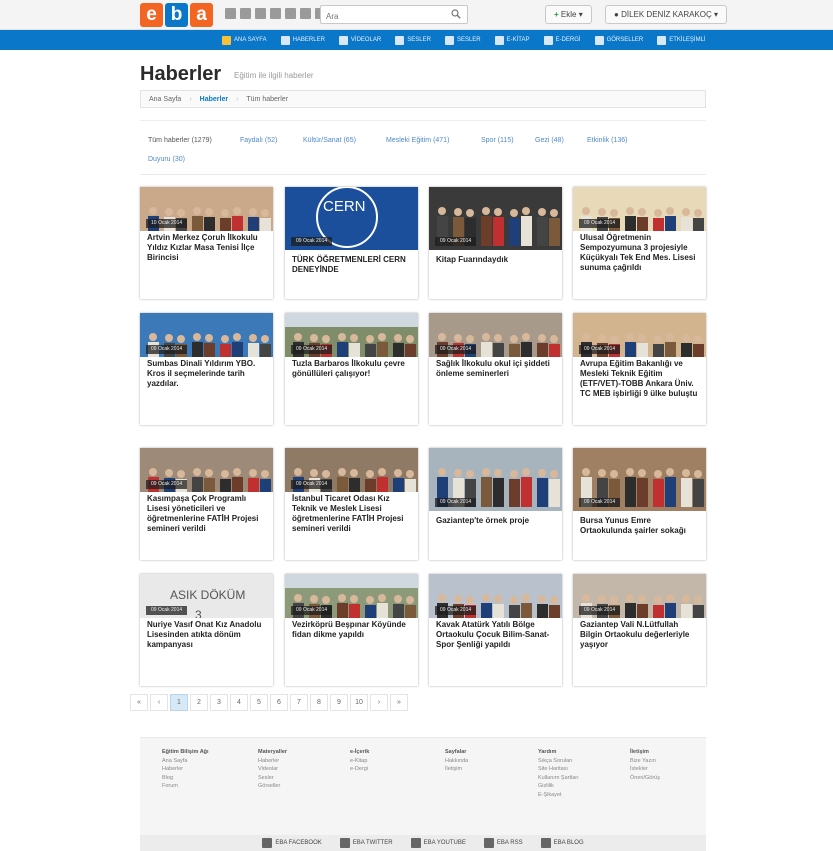 This screenshot has height=851, width=833. Describe the element at coordinates (496, 521) in the screenshot. I see `news-title: Gaziantep'te örnek proje` at that location.